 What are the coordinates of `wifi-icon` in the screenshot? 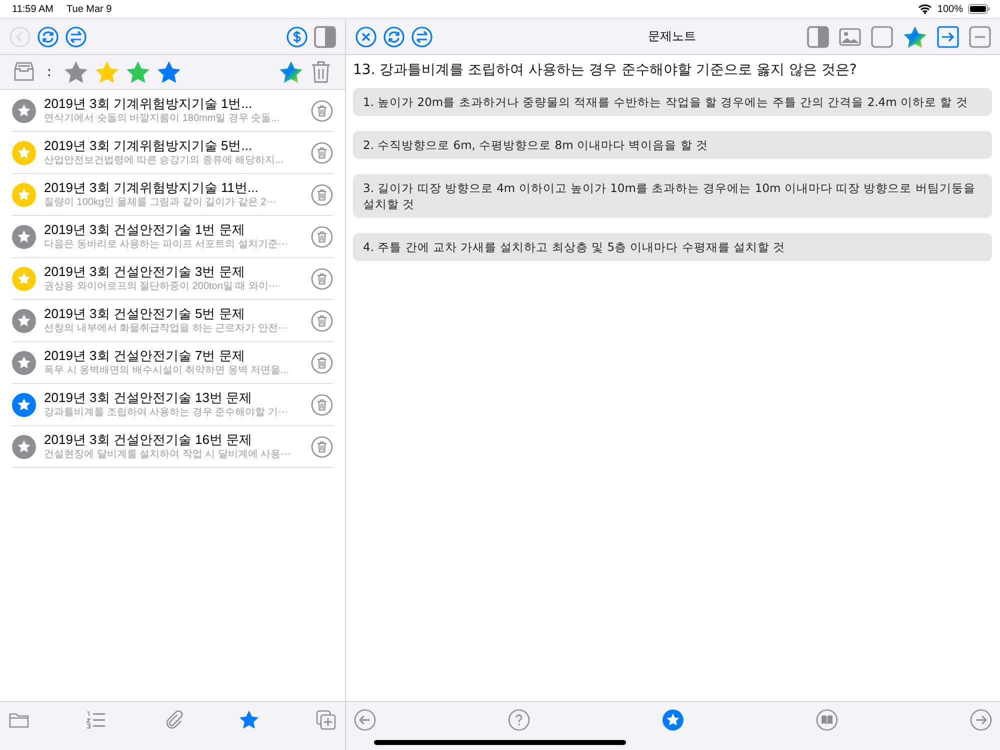 It's located at (925, 9).